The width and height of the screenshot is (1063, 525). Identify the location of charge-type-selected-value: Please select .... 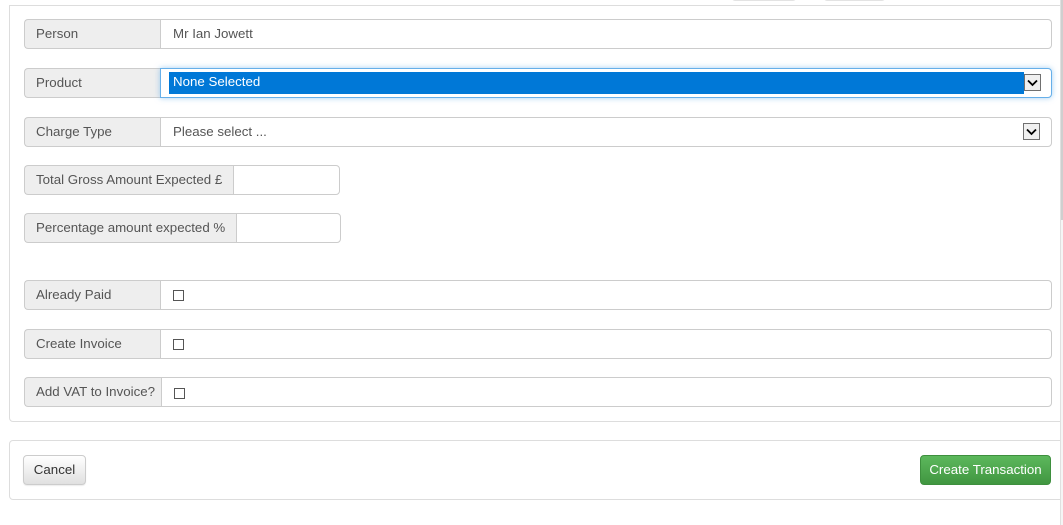
(220, 131).